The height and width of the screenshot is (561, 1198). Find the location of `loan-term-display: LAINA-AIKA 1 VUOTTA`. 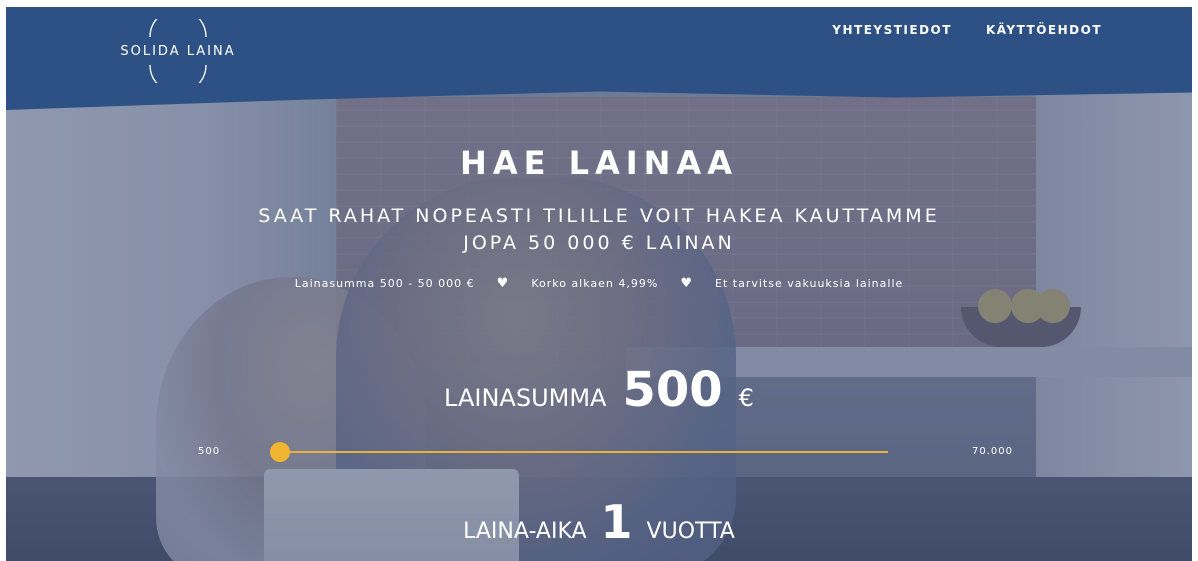

loan-term-display: LAINA-AIKA 1 VUOTTA is located at coordinates (599, 522).